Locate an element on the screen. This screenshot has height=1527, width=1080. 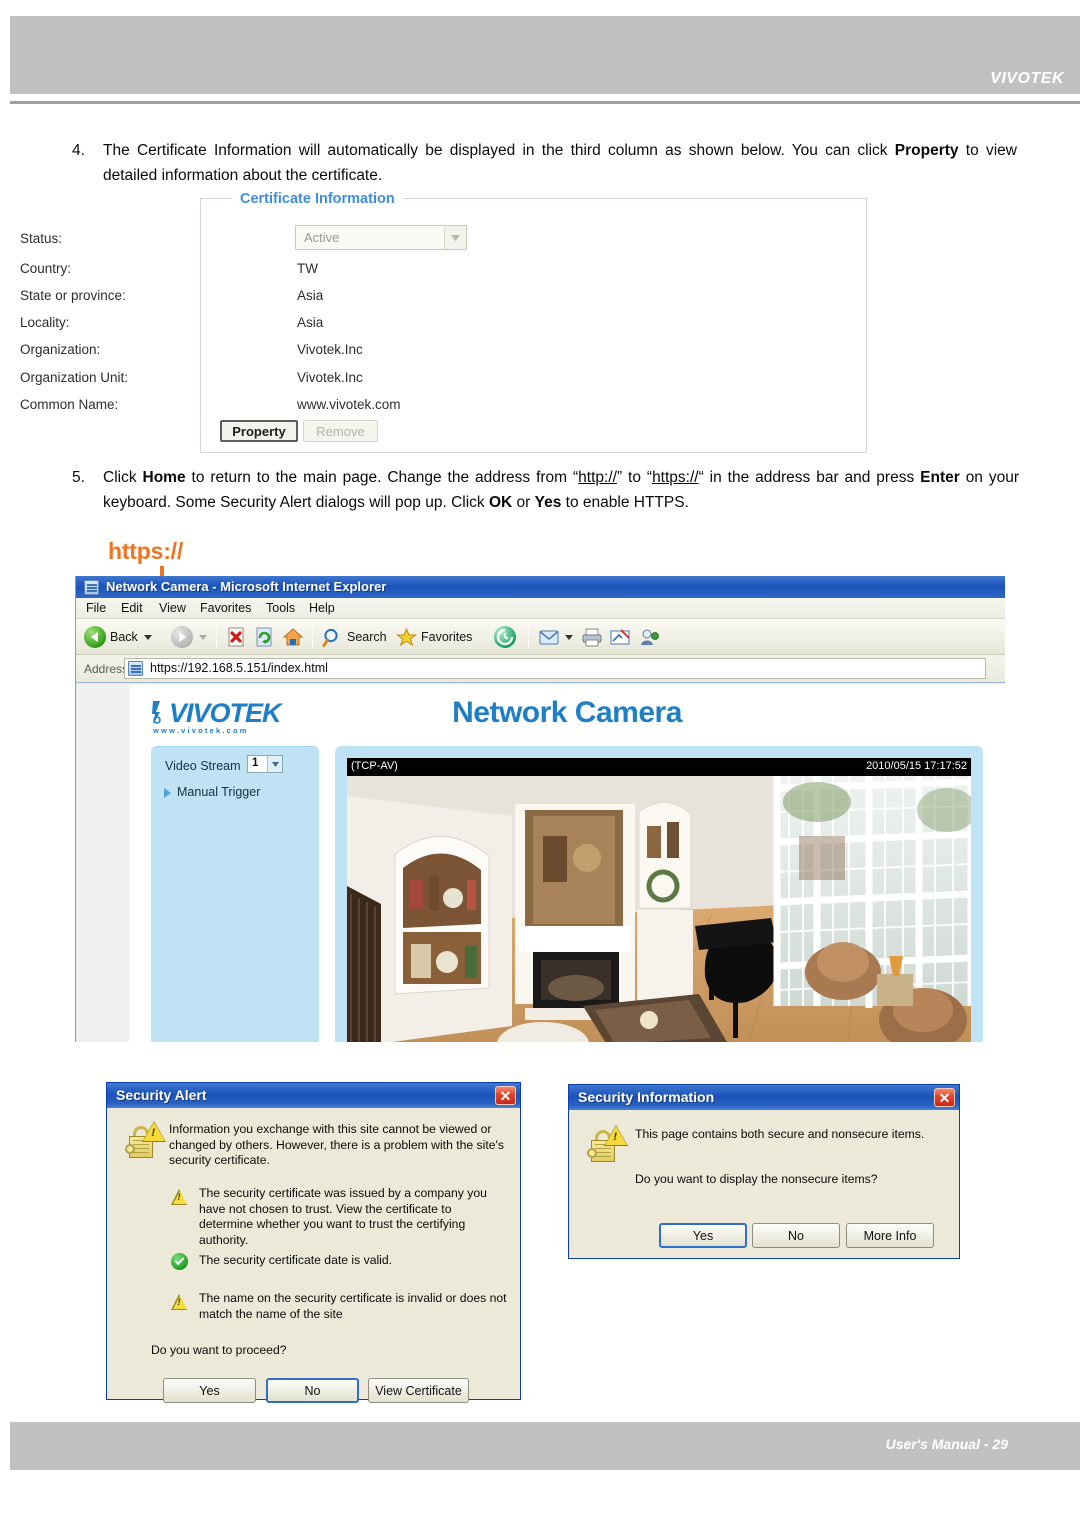
messenger-button is located at coordinates (649, 637).